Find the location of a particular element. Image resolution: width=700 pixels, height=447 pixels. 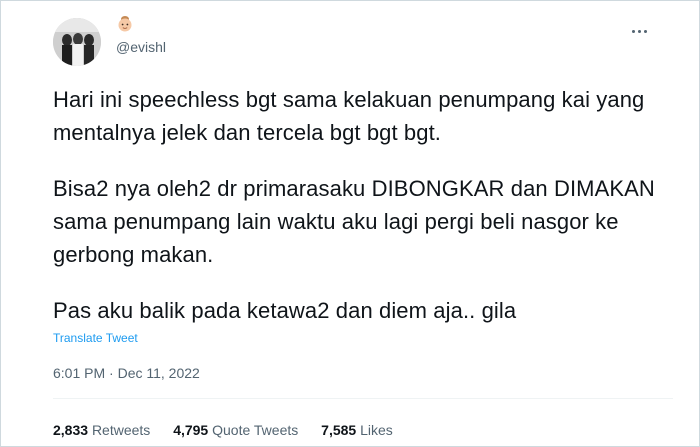

likes-stat: 7,585 Likes is located at coordinates (357, 430).